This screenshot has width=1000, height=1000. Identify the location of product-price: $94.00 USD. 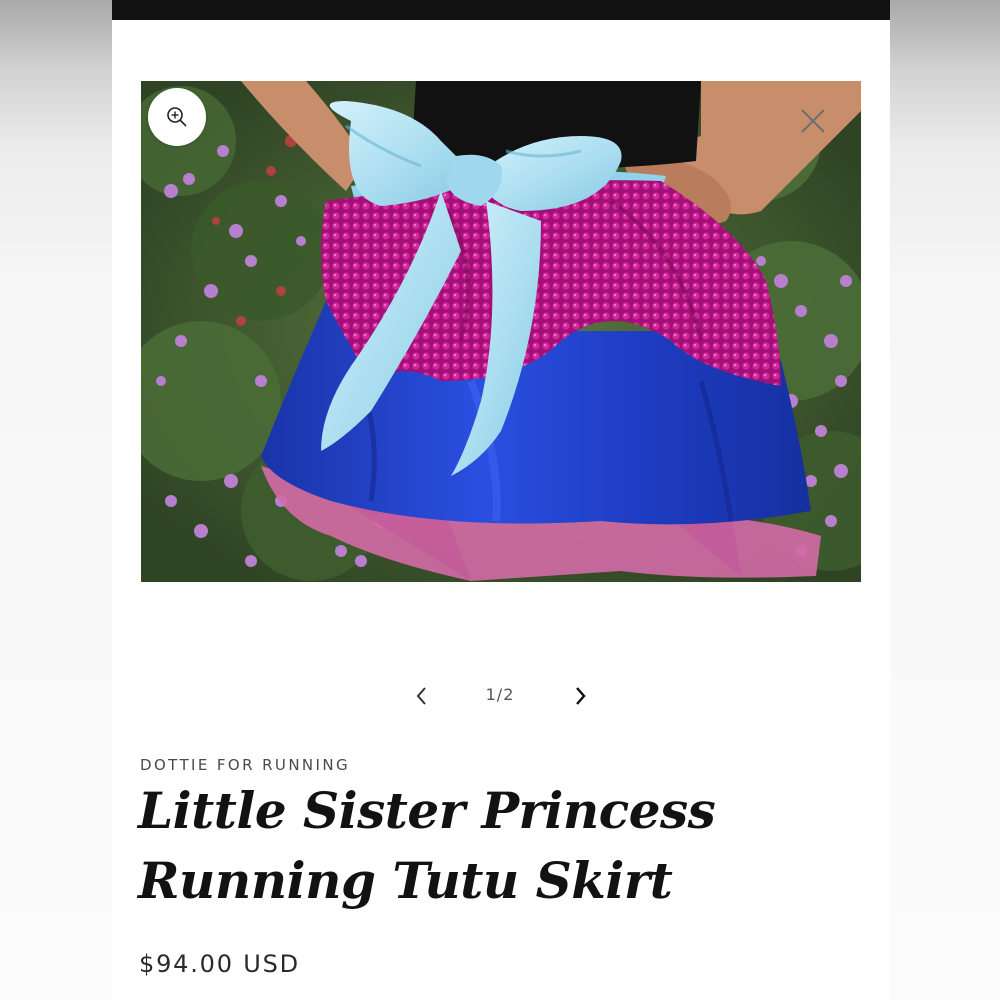
(219, 964).